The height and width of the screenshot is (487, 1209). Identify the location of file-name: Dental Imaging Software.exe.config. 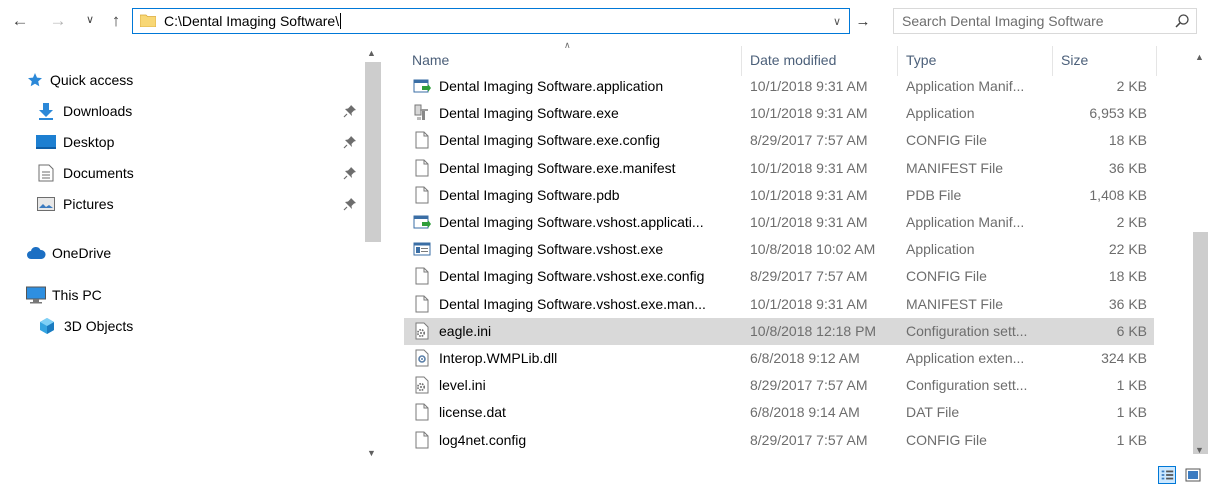
(550, 140).